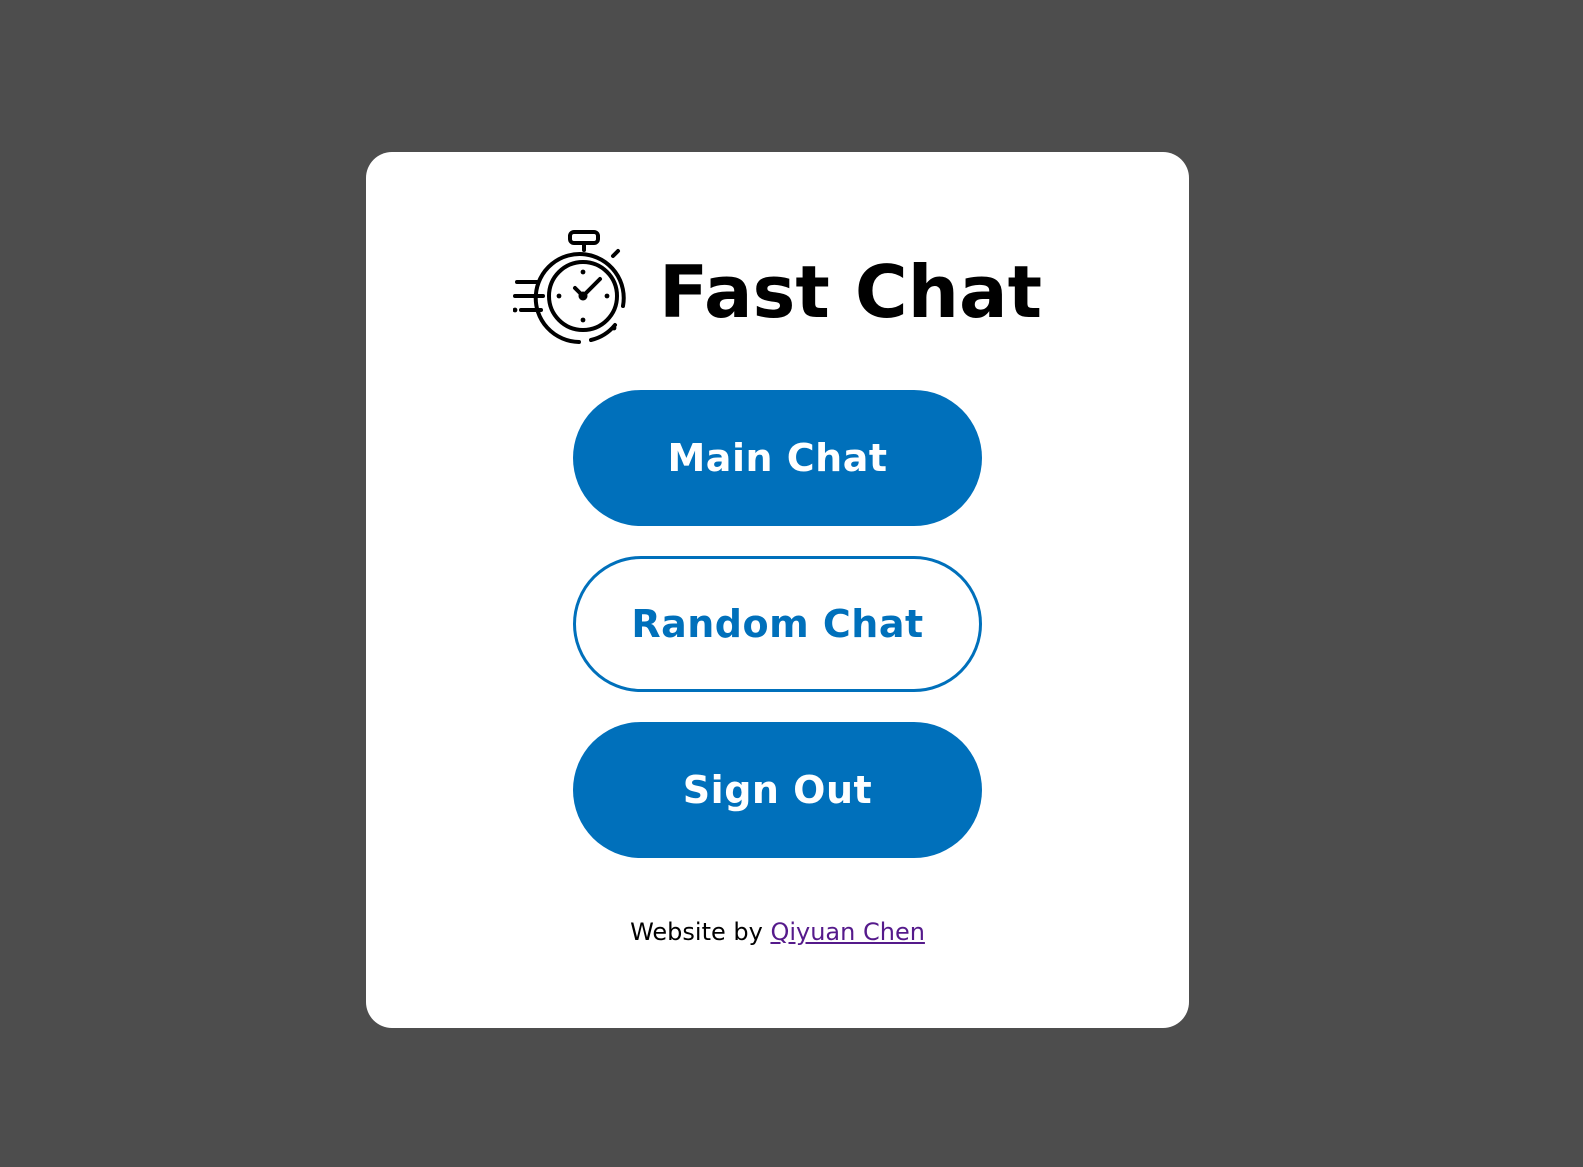  I want to click on random-chat-button-label: Random Chat, so click(777, 624).